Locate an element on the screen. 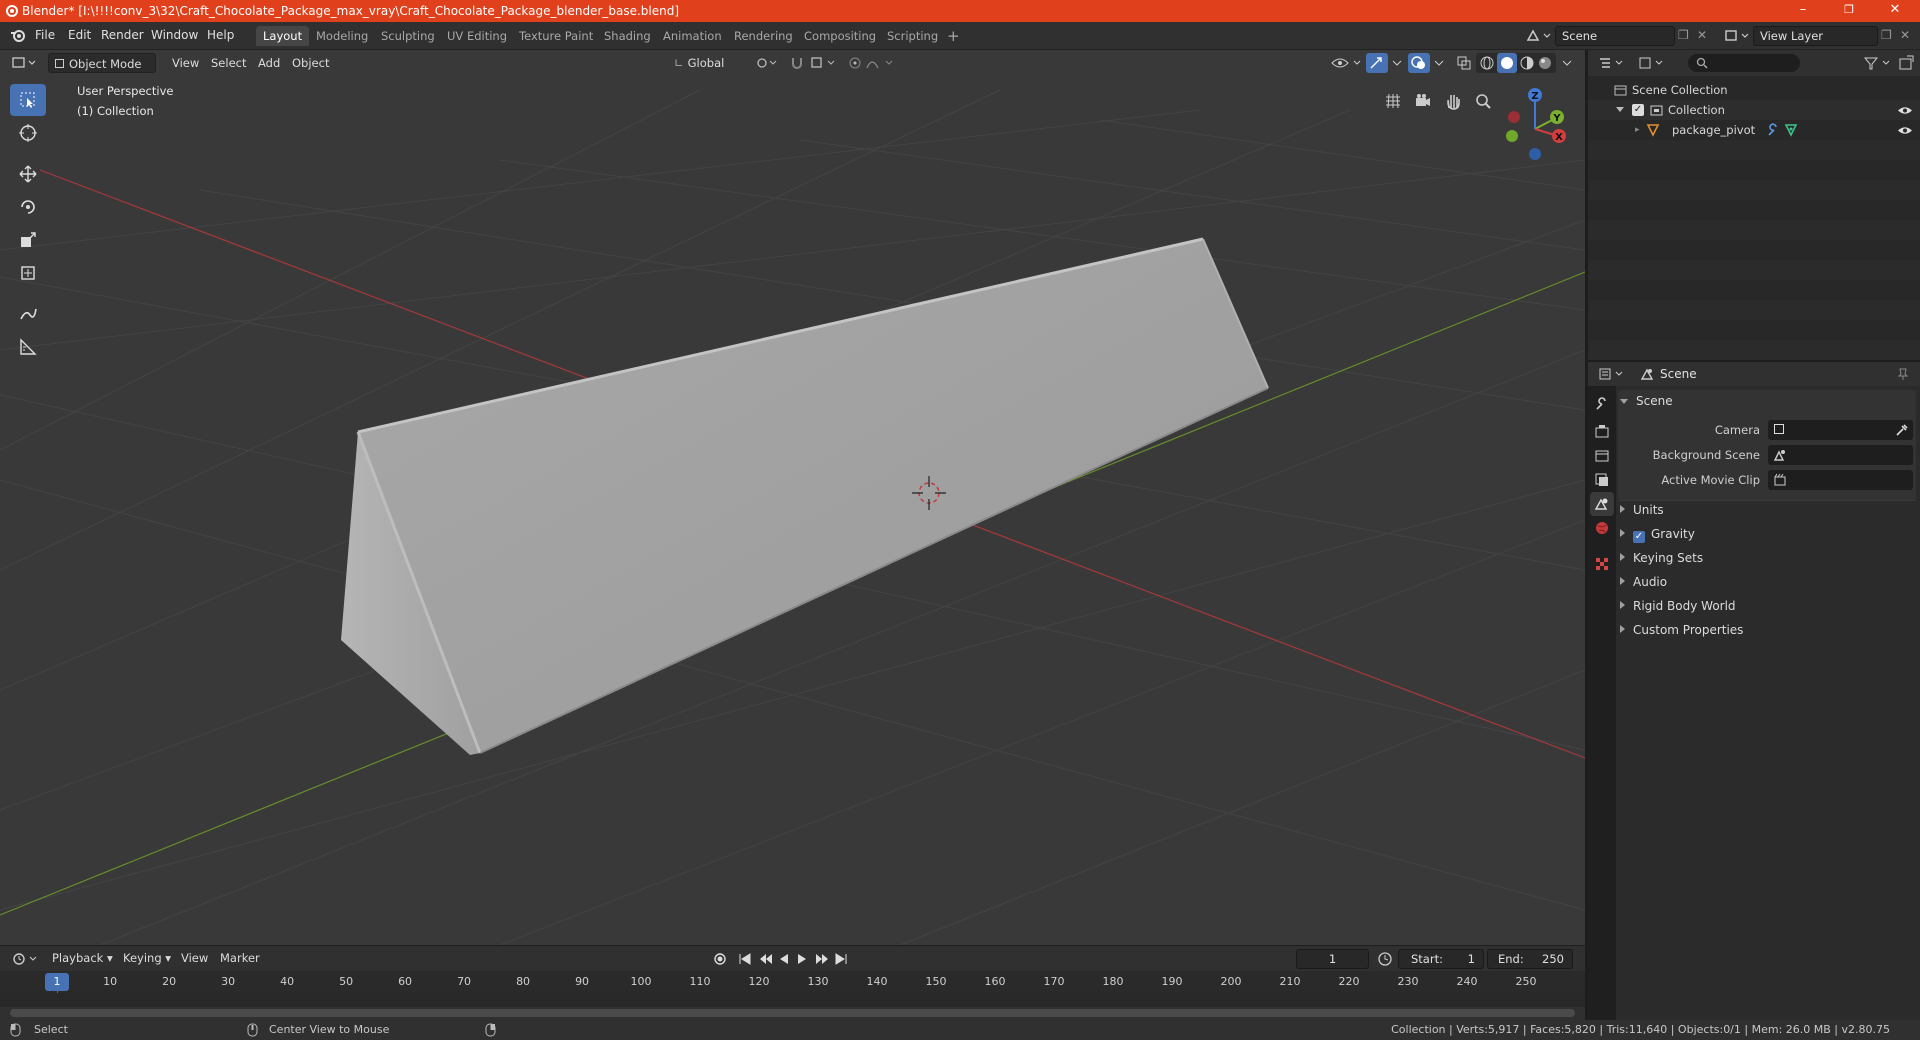 This screenshot has height=1040, width=1920. navigation-gizmo: Z Y X is located at coordinates (1535, 124).